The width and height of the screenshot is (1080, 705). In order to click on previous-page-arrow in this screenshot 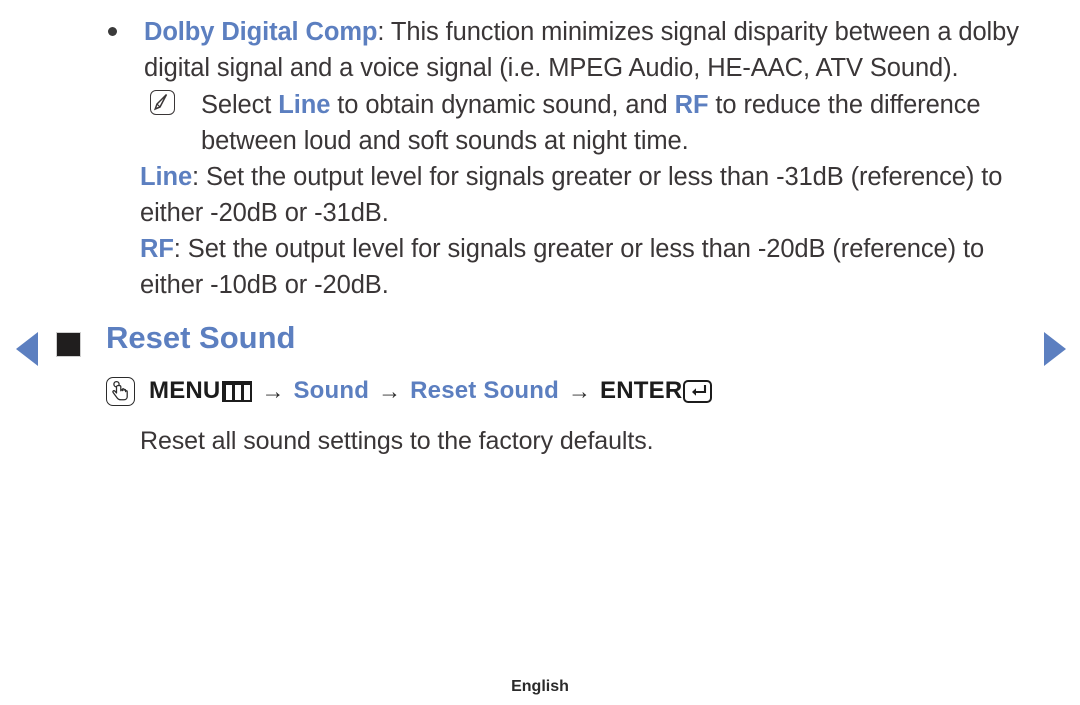, I will do `click(27, 349)`.